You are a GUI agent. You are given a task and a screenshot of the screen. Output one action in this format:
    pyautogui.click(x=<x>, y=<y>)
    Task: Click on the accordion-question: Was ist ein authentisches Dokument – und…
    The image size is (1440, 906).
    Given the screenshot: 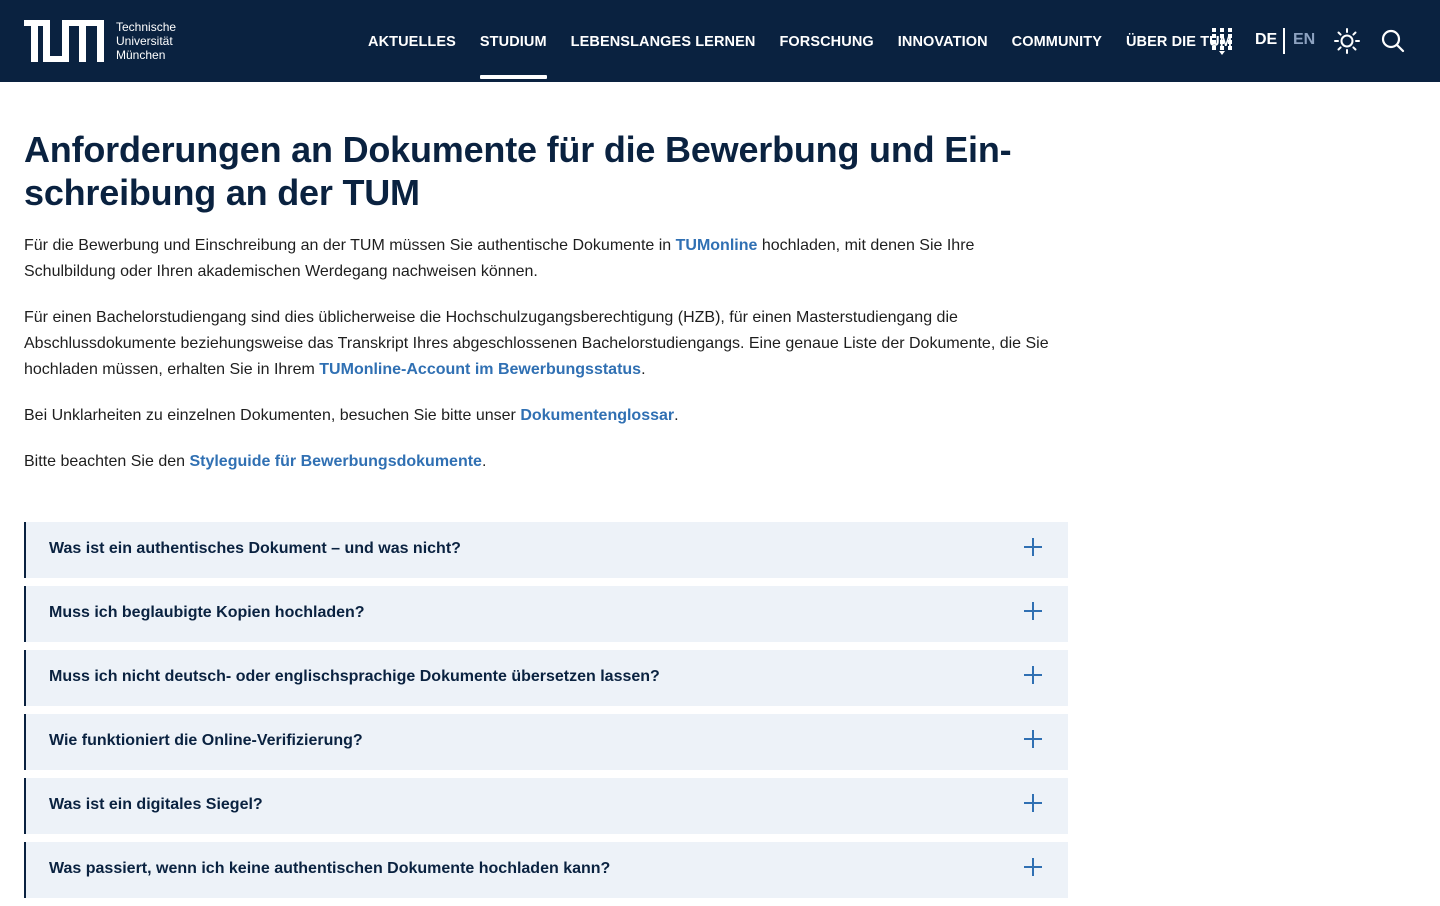 What is the action you would take?
    pyautogui.click(x=255, y=548)
    